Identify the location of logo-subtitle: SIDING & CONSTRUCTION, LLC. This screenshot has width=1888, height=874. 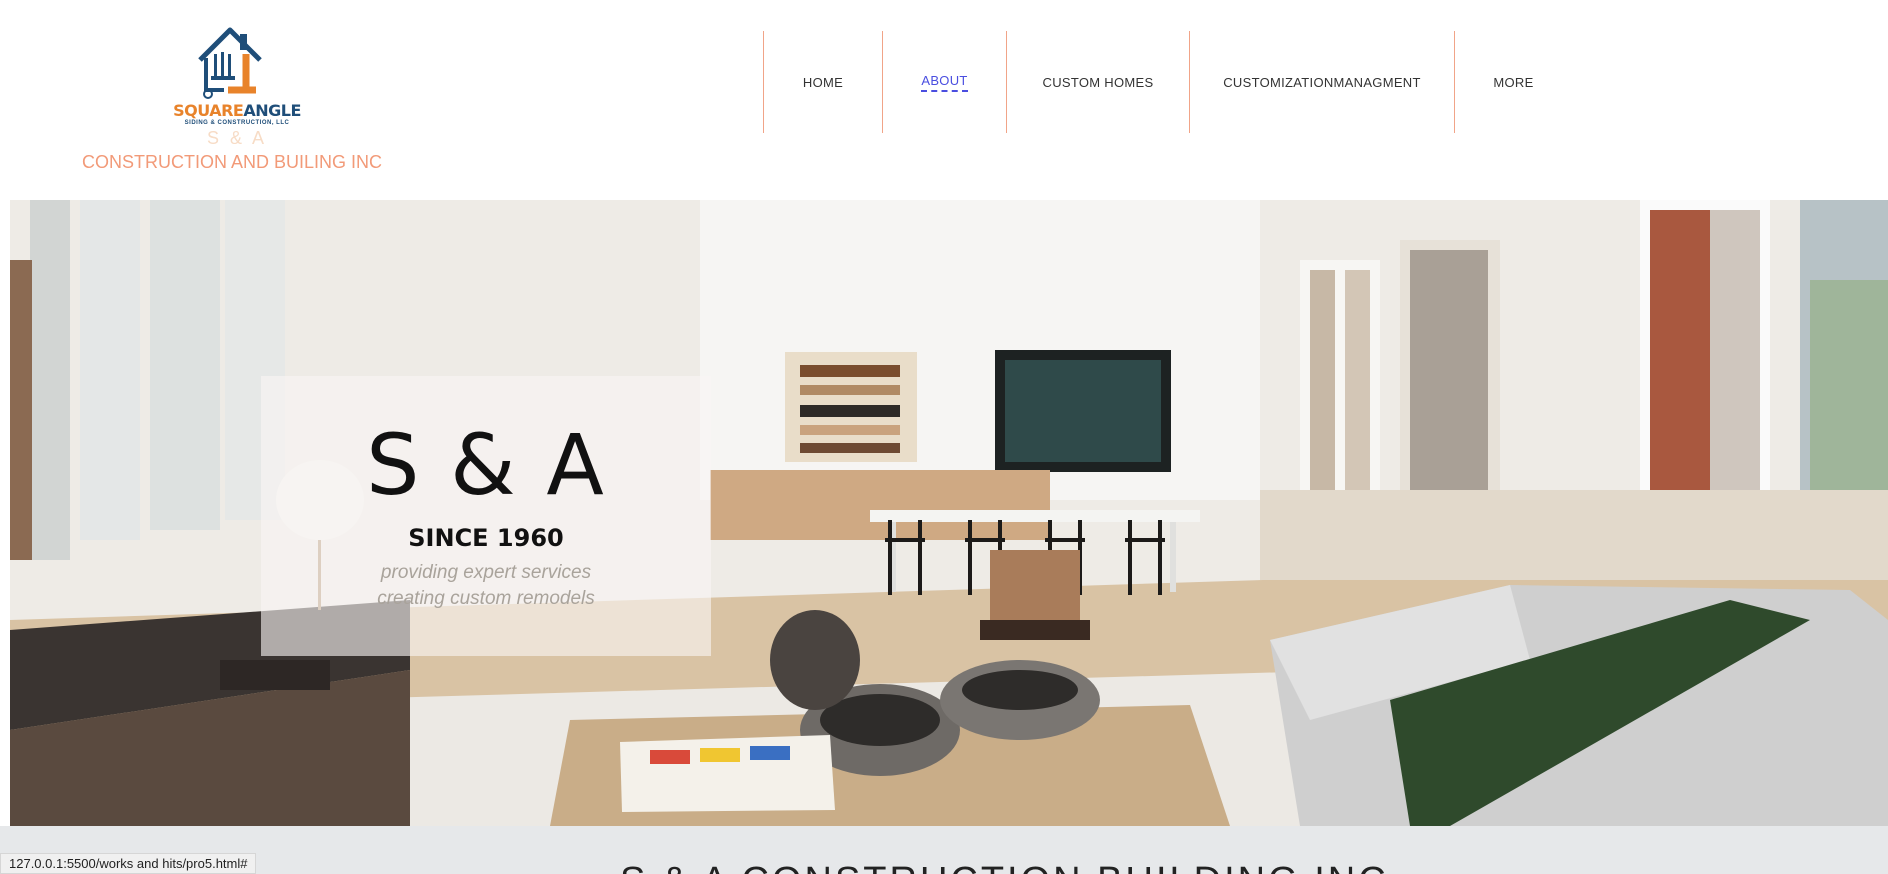
(237, 123).